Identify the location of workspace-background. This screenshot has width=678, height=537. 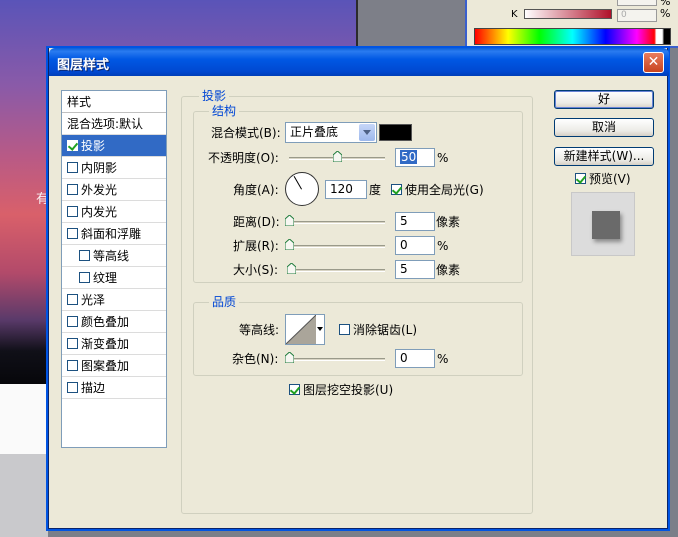
(413, 23).